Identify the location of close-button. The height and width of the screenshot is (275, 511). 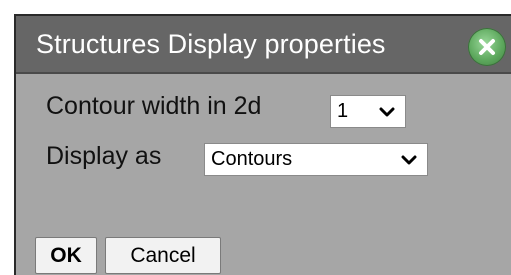
(487, 47).